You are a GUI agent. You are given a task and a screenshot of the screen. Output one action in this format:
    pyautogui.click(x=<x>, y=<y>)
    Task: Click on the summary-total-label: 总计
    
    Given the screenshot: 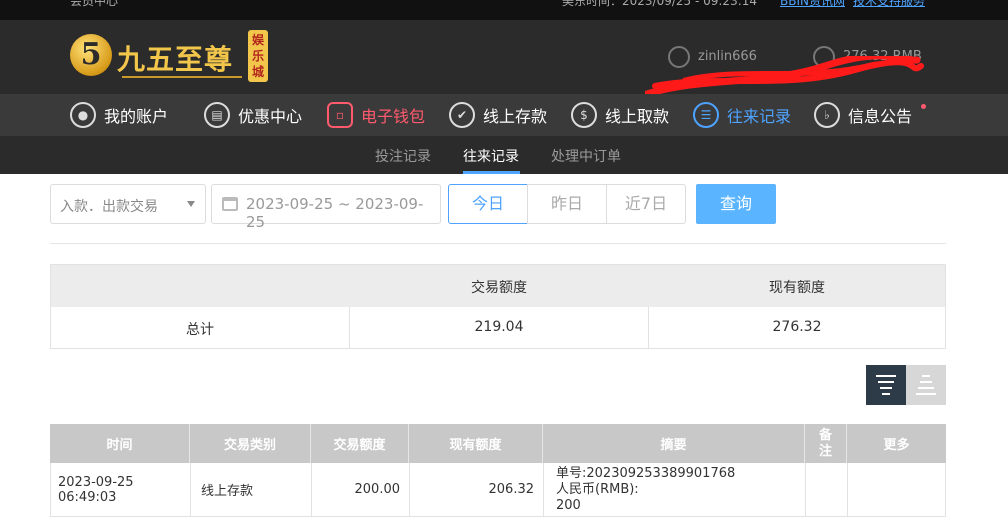 What is the action you would take?
    pyautogui.click(x=200, y=330)
    